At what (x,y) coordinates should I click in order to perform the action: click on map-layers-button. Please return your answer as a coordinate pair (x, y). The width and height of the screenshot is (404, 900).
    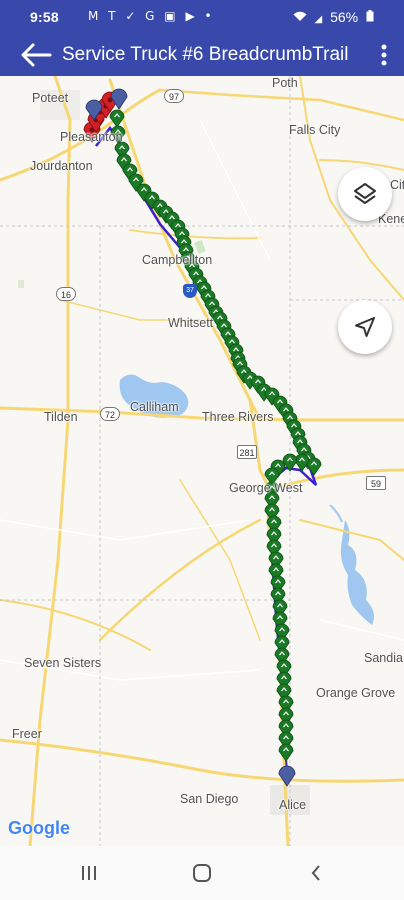
    Looking at the image, I should click on (365, 194).